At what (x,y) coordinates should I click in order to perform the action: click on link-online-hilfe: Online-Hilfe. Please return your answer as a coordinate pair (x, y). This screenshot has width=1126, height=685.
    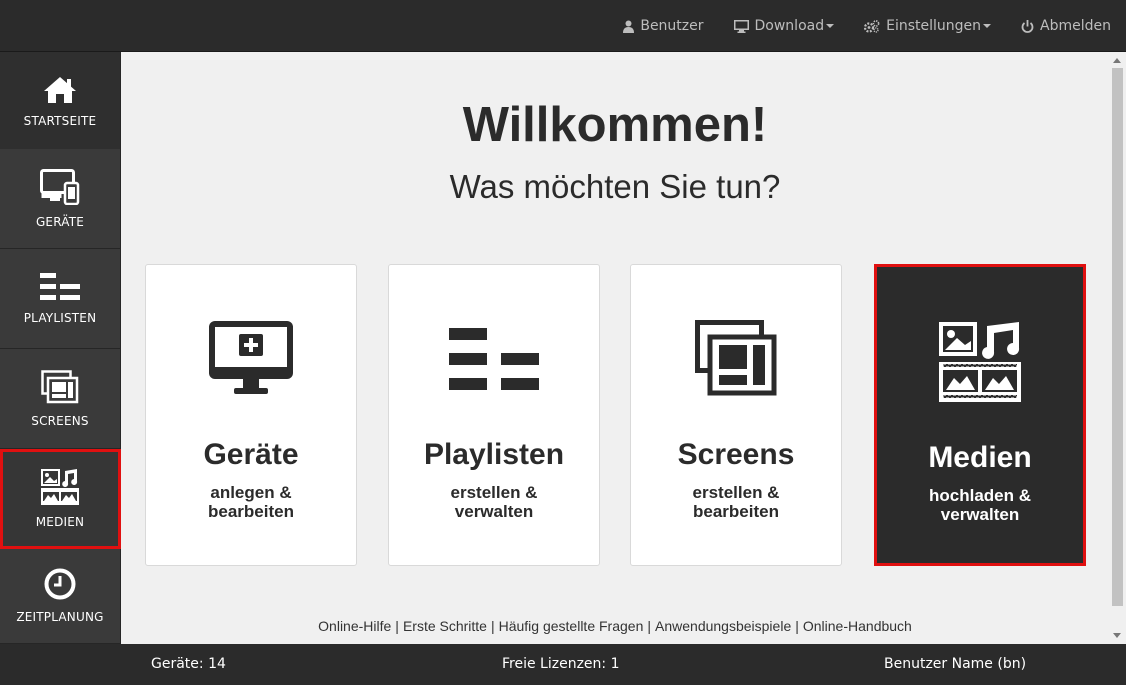
    Looking at the image, I should click on (354, 626).